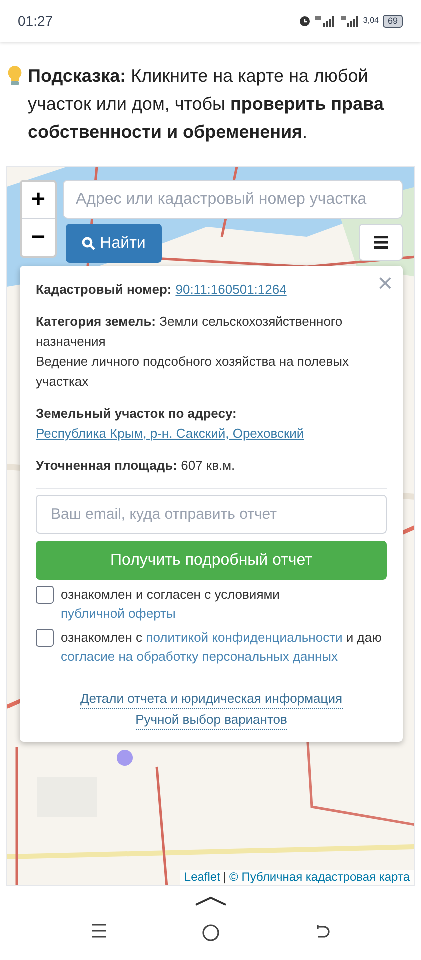 This screenshot has width=421, height=960. Describe the element at coordinates (211, 514) in the screenshot. I see `email-field: Ваш email, куда отправить отчет` at that location.